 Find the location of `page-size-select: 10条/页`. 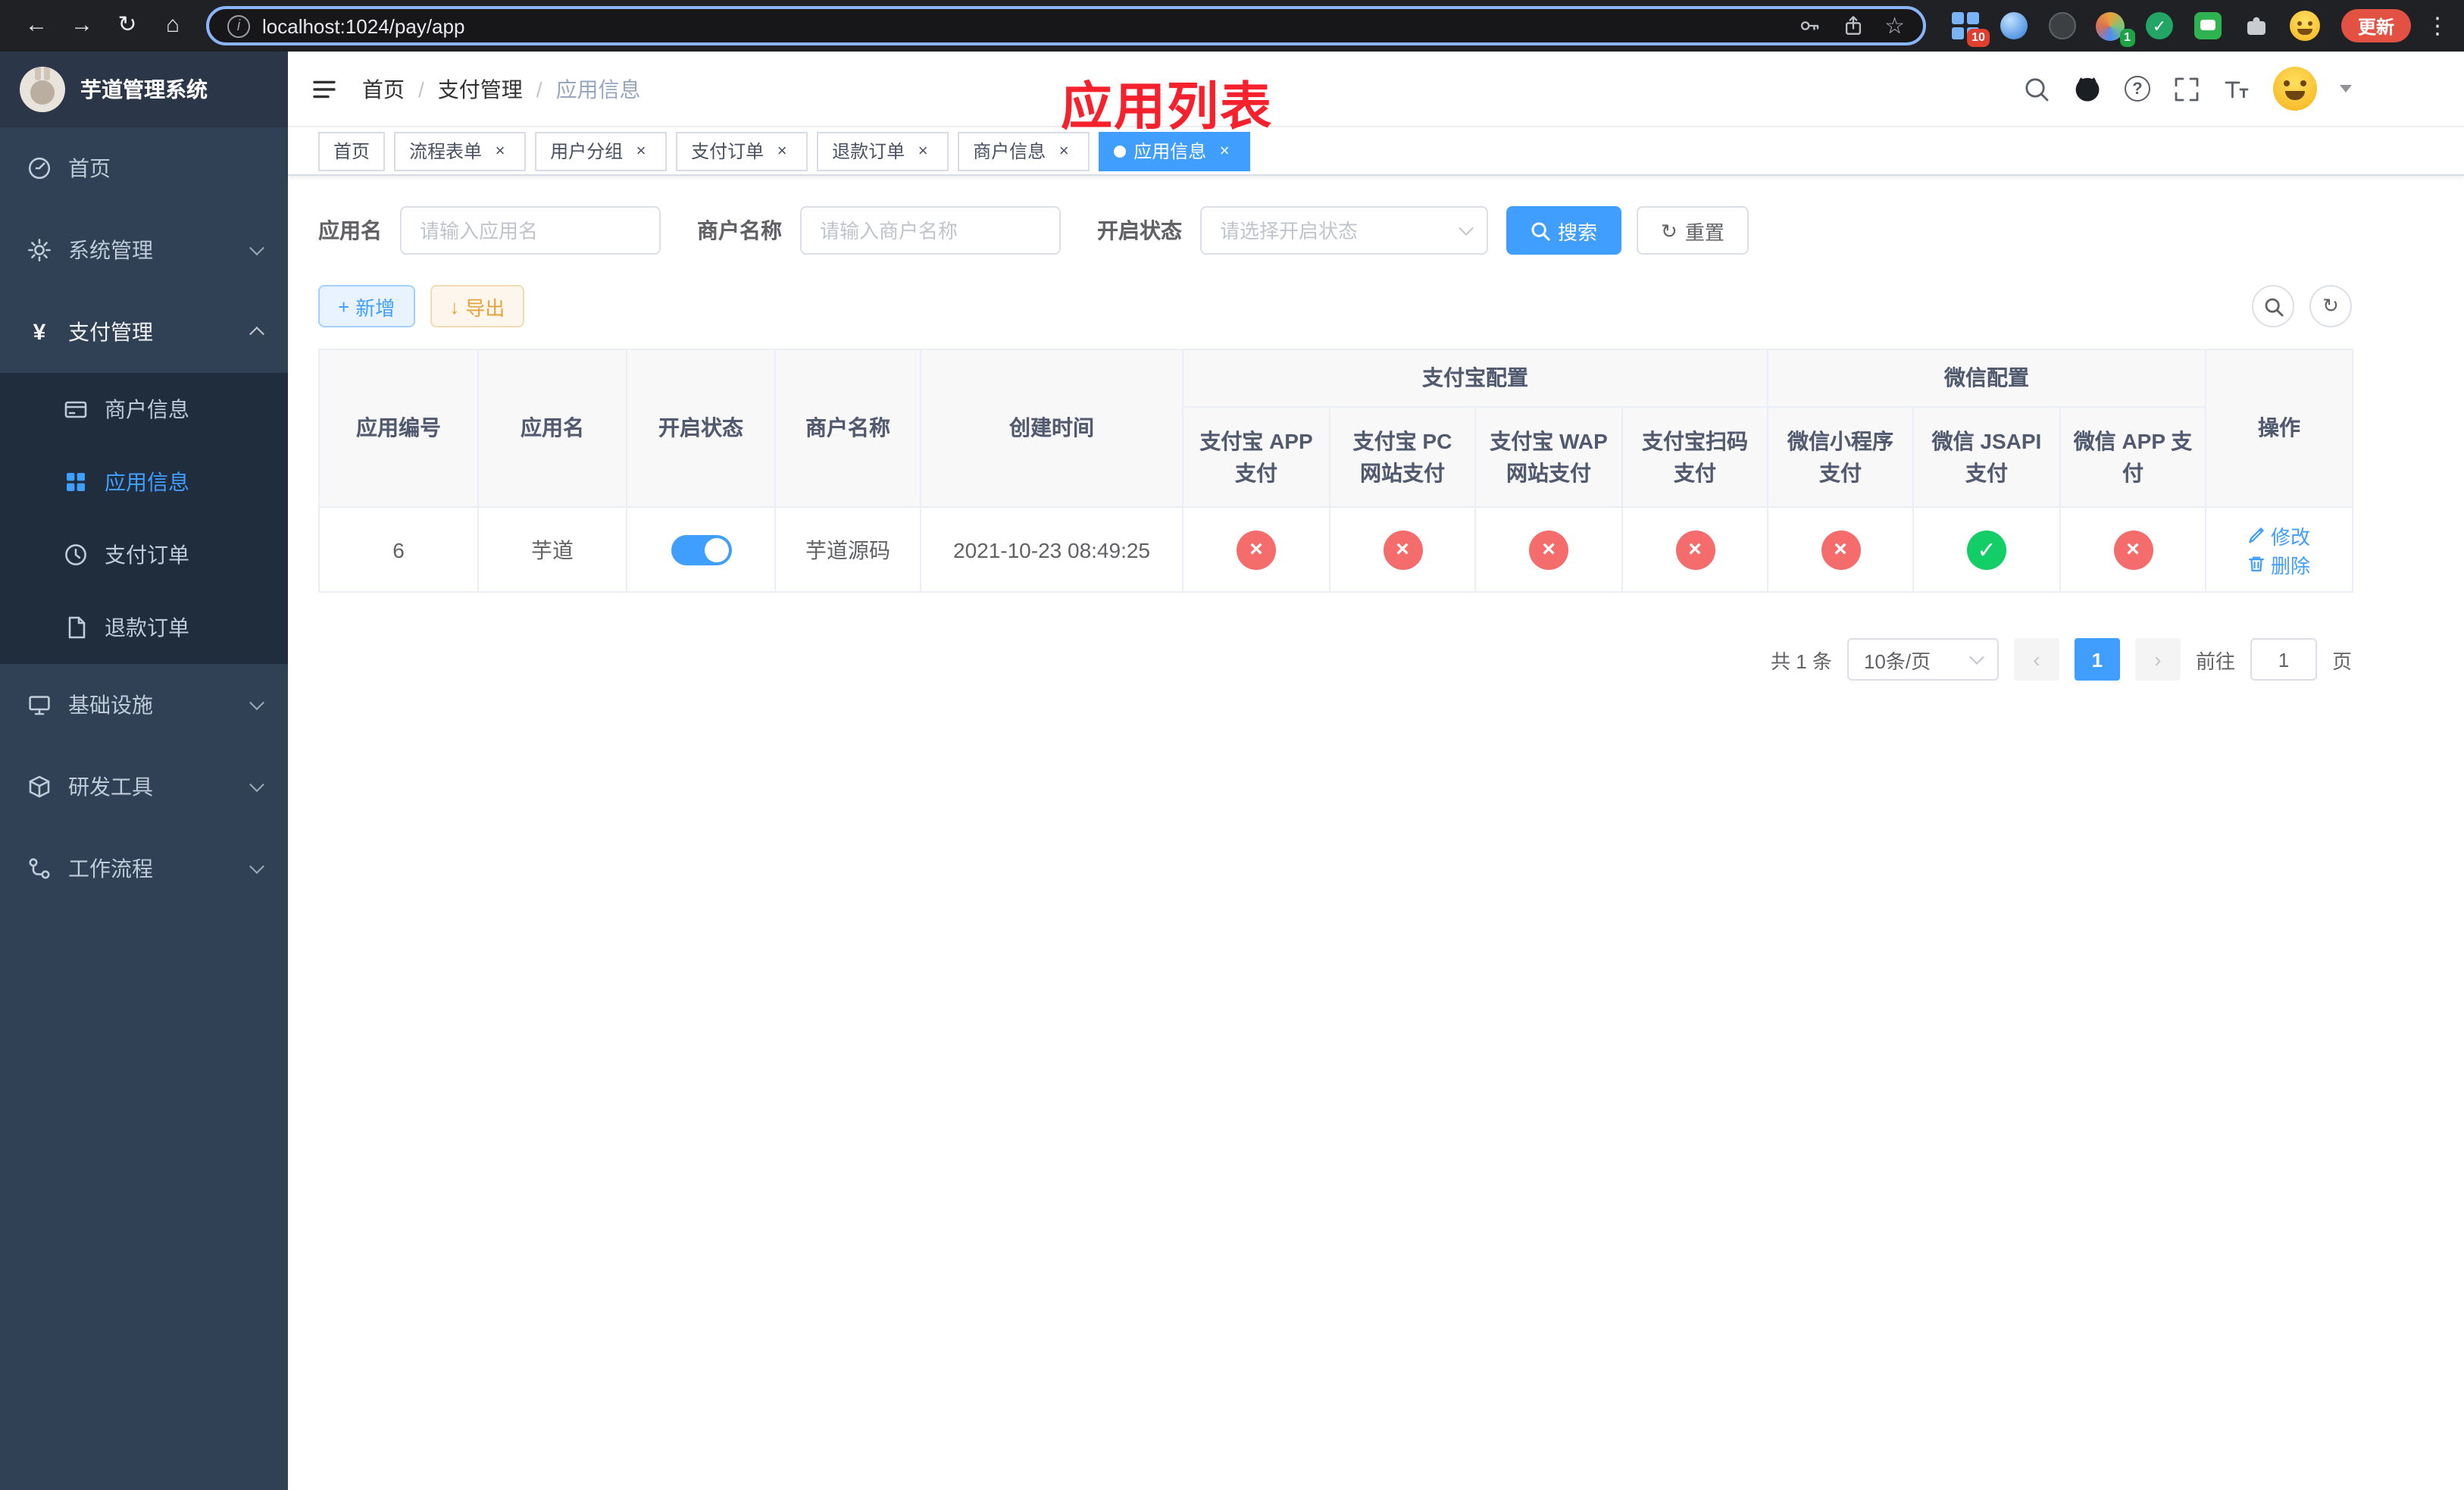

page-size-select: 10条/页 is located at coordinates (1922, 659).